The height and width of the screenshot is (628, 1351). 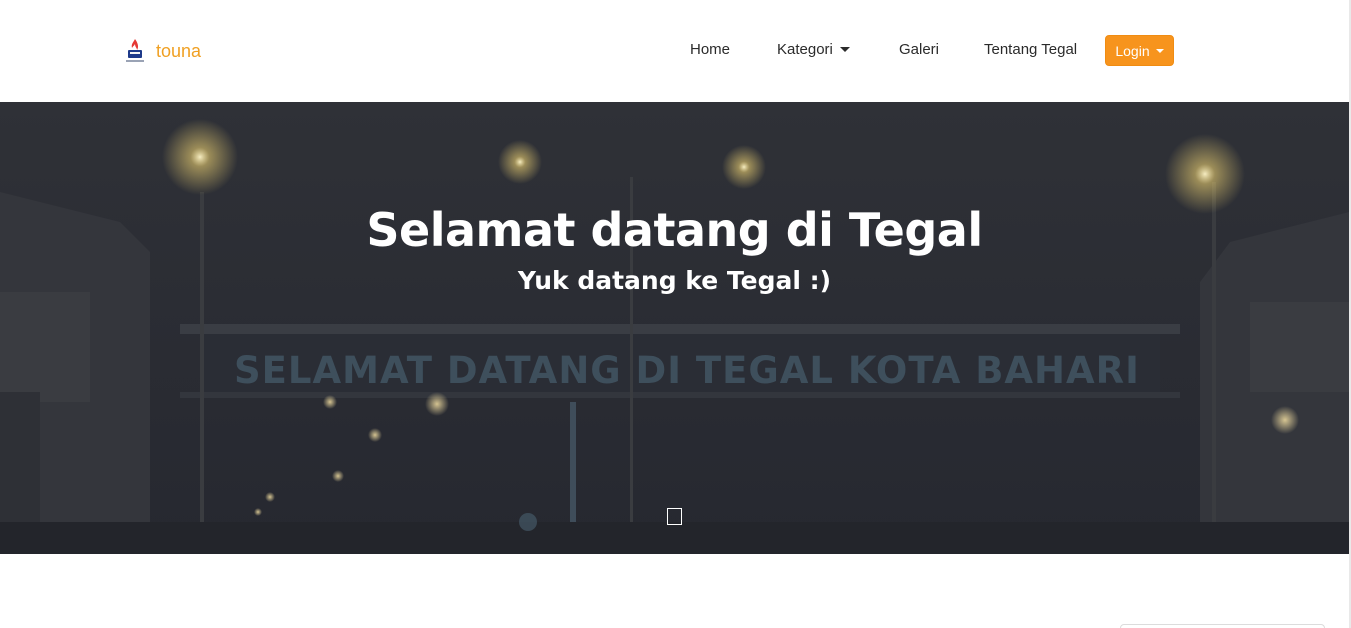 I want to click on nav-kategori-label: Kategori, so click(x=805, y=49).